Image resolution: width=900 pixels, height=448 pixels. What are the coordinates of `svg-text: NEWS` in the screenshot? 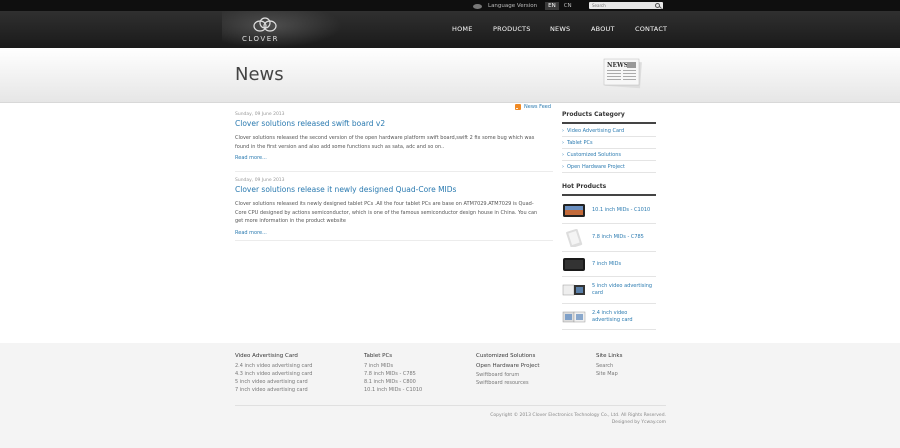 It's located at (617, 65).